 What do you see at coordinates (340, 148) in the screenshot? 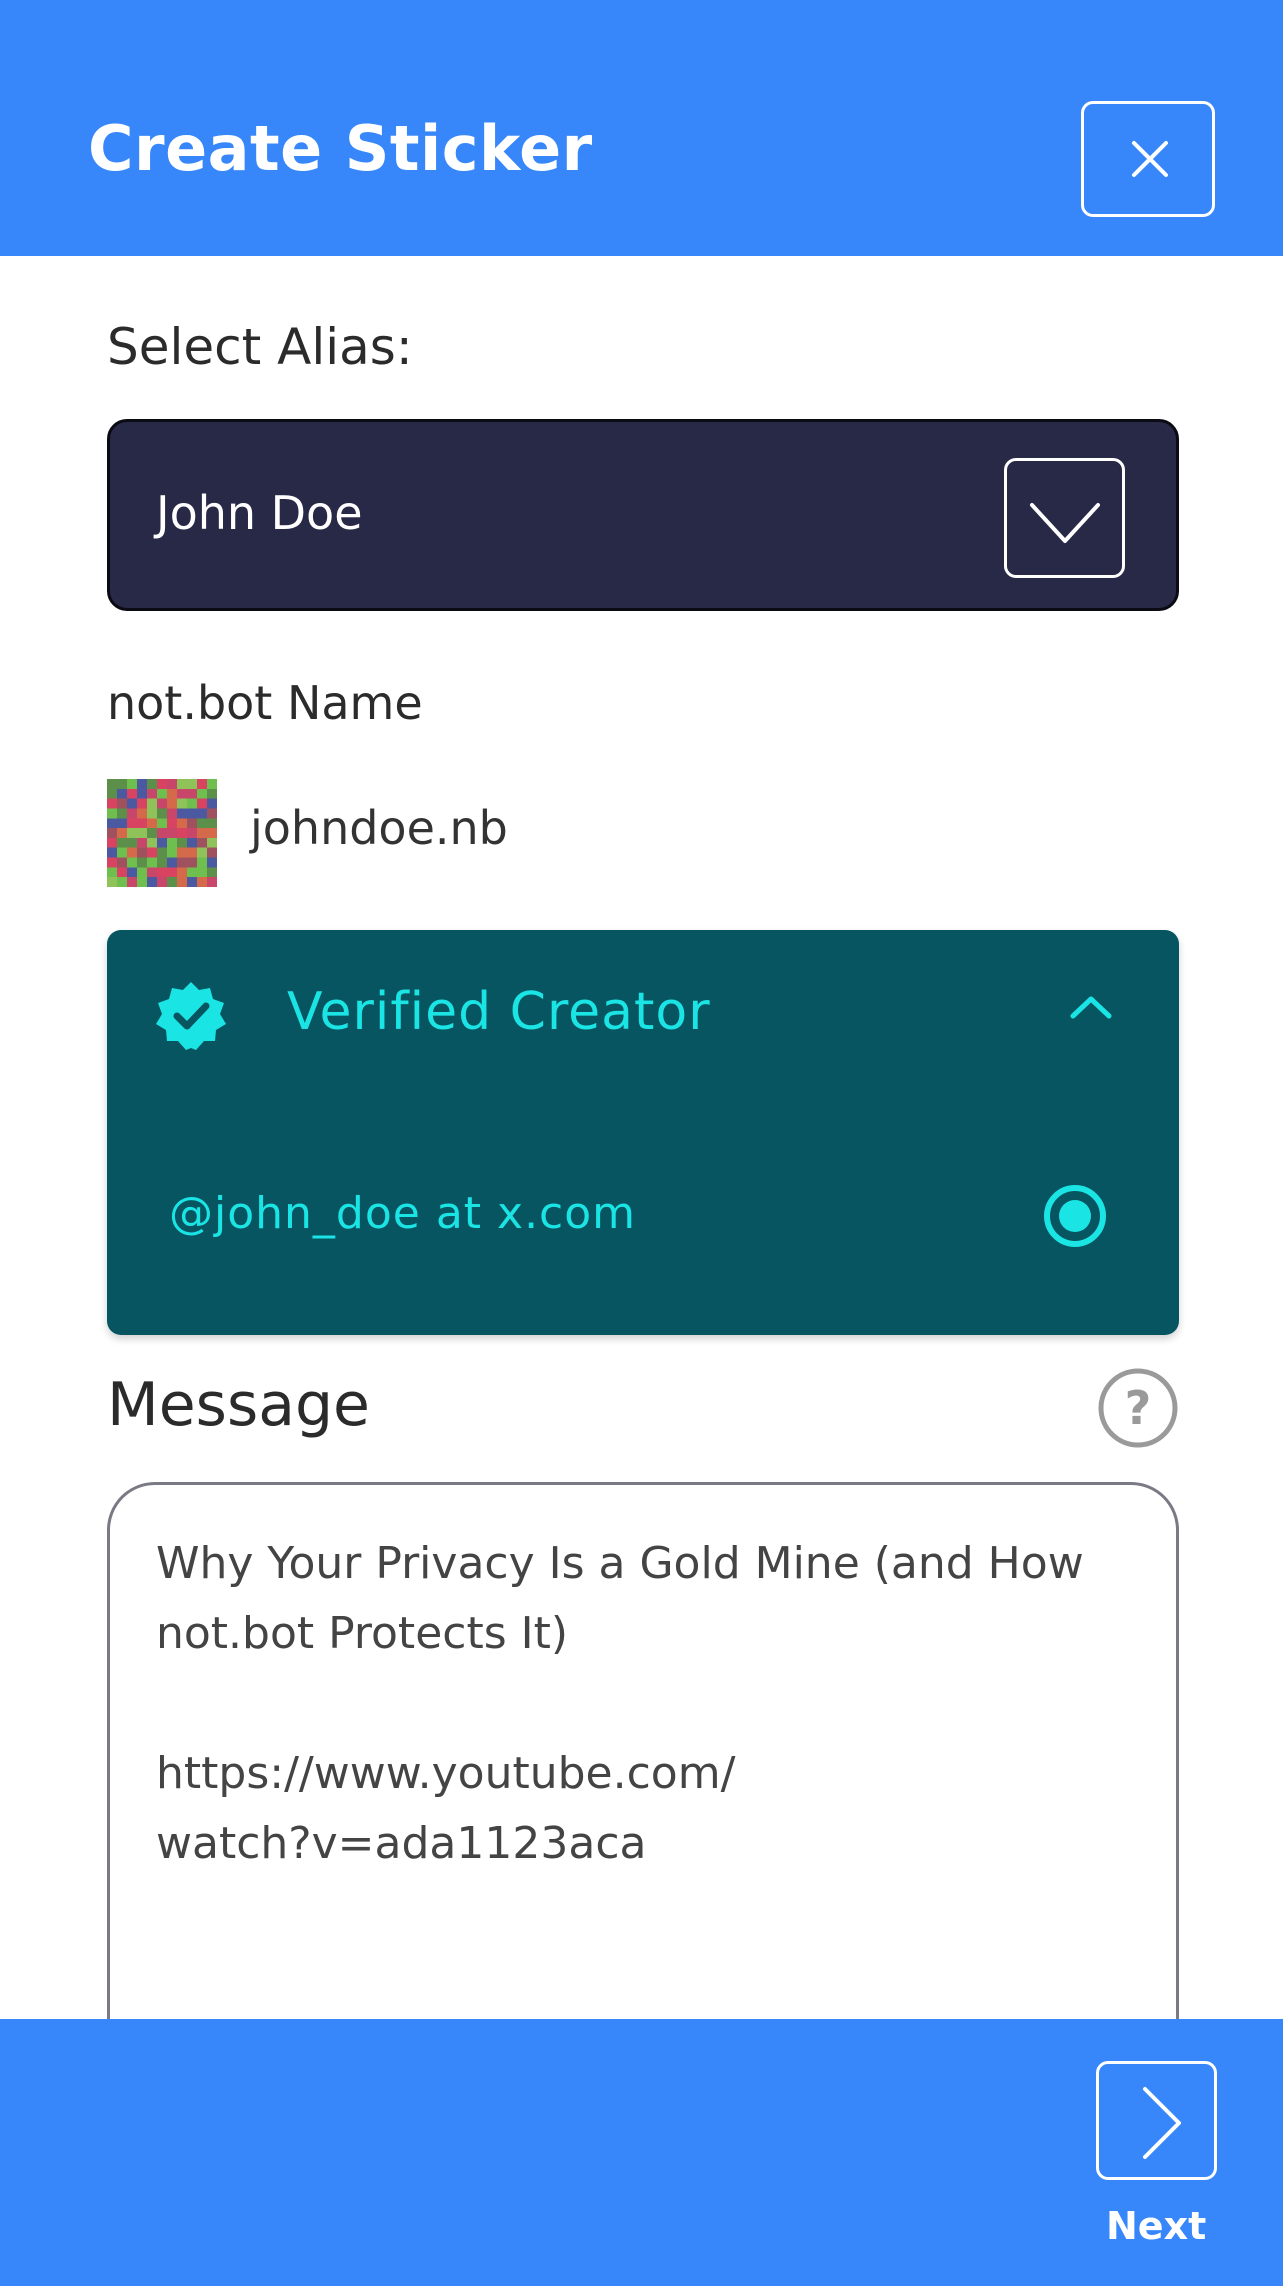
I see `page-title: Create Sticker` at bounding box center [340, 148].